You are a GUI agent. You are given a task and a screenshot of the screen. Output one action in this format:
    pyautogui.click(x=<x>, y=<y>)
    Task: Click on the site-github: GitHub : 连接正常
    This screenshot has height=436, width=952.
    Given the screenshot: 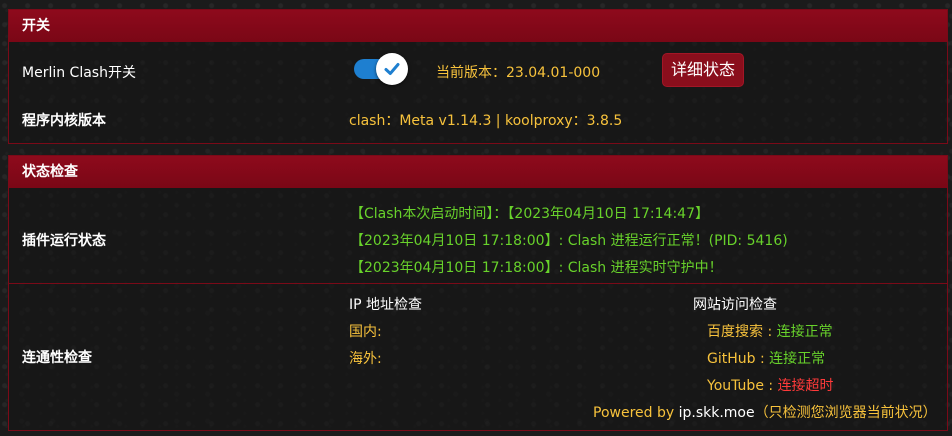 What is the action you would take?
    pyautogui.click(x=766, y=358)
    